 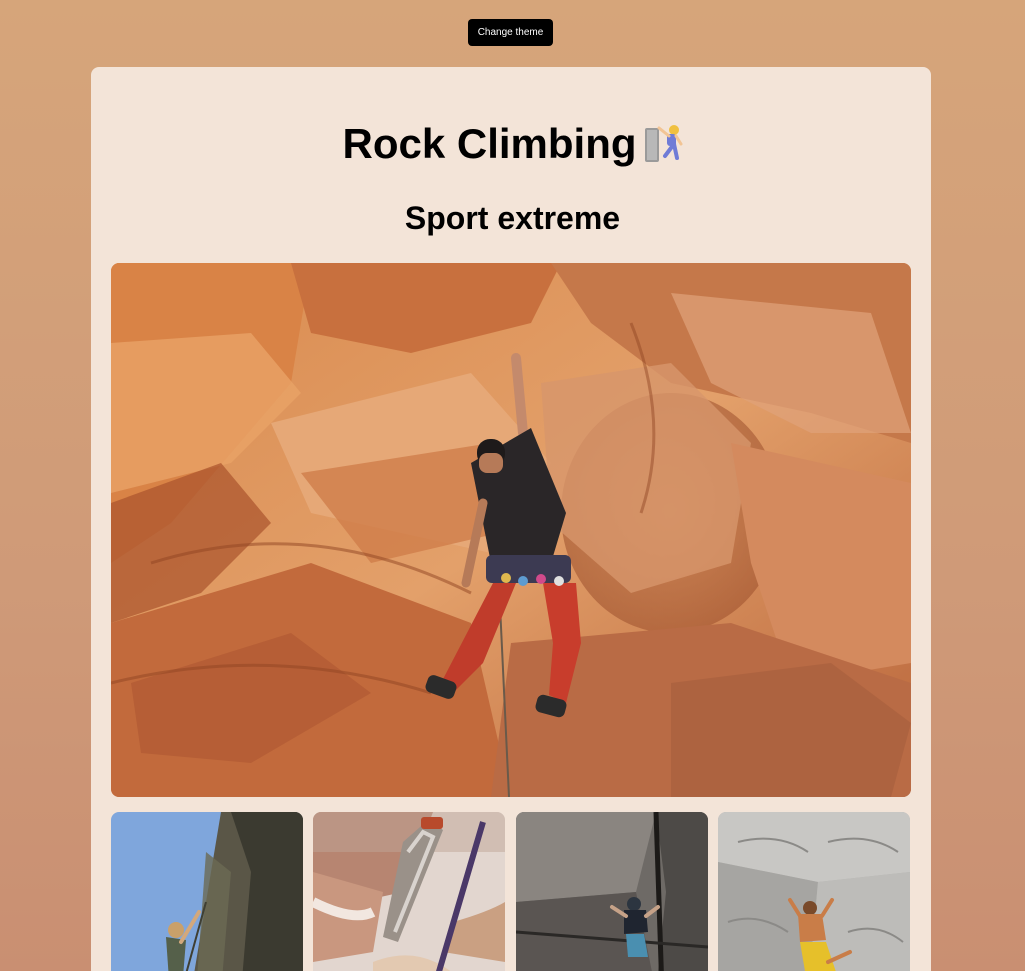 I want to click on page-title-text: Rock Climbing, so click(x=489, y=143).